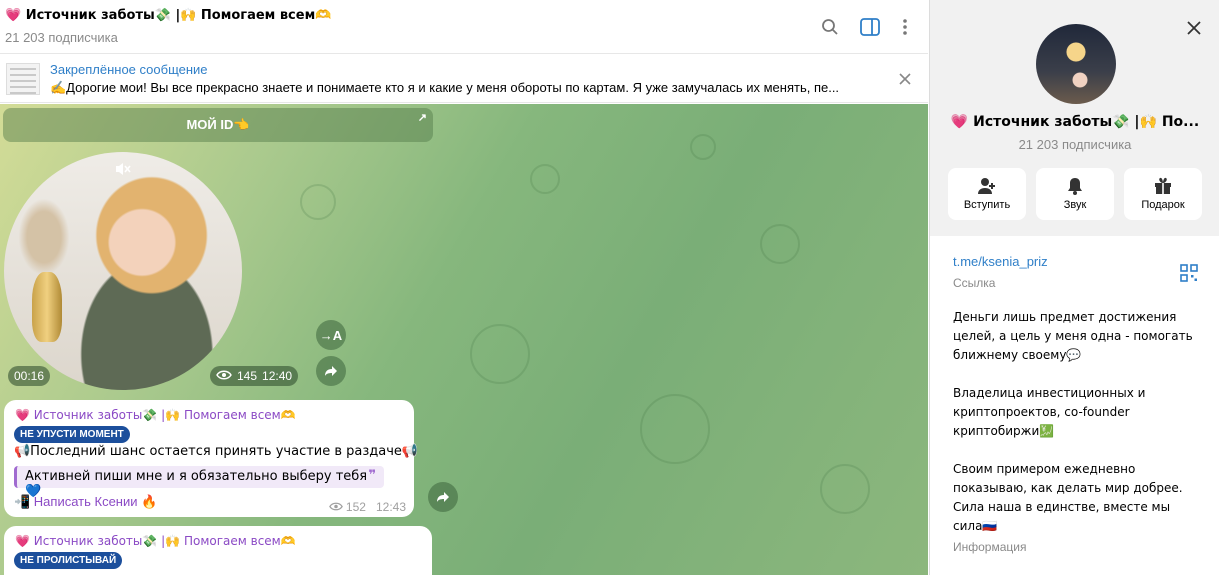 This screenshot has height=575, width=1219. Describe the element at coordinates (123, 271) in the screenshot. I see `video-message` at that location.